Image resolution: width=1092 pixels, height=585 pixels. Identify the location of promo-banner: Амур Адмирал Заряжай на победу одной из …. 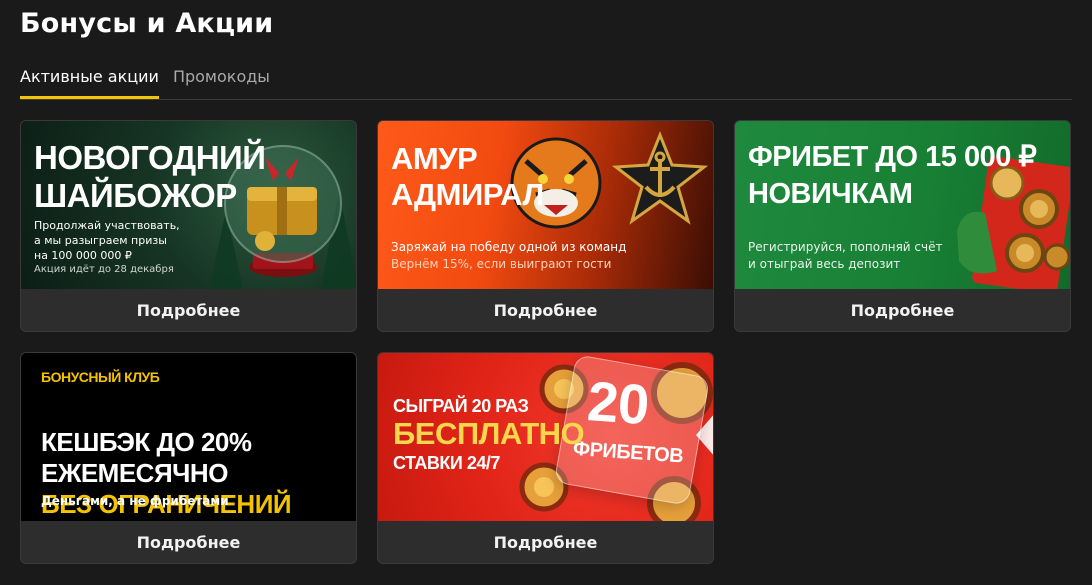
(545, 205).